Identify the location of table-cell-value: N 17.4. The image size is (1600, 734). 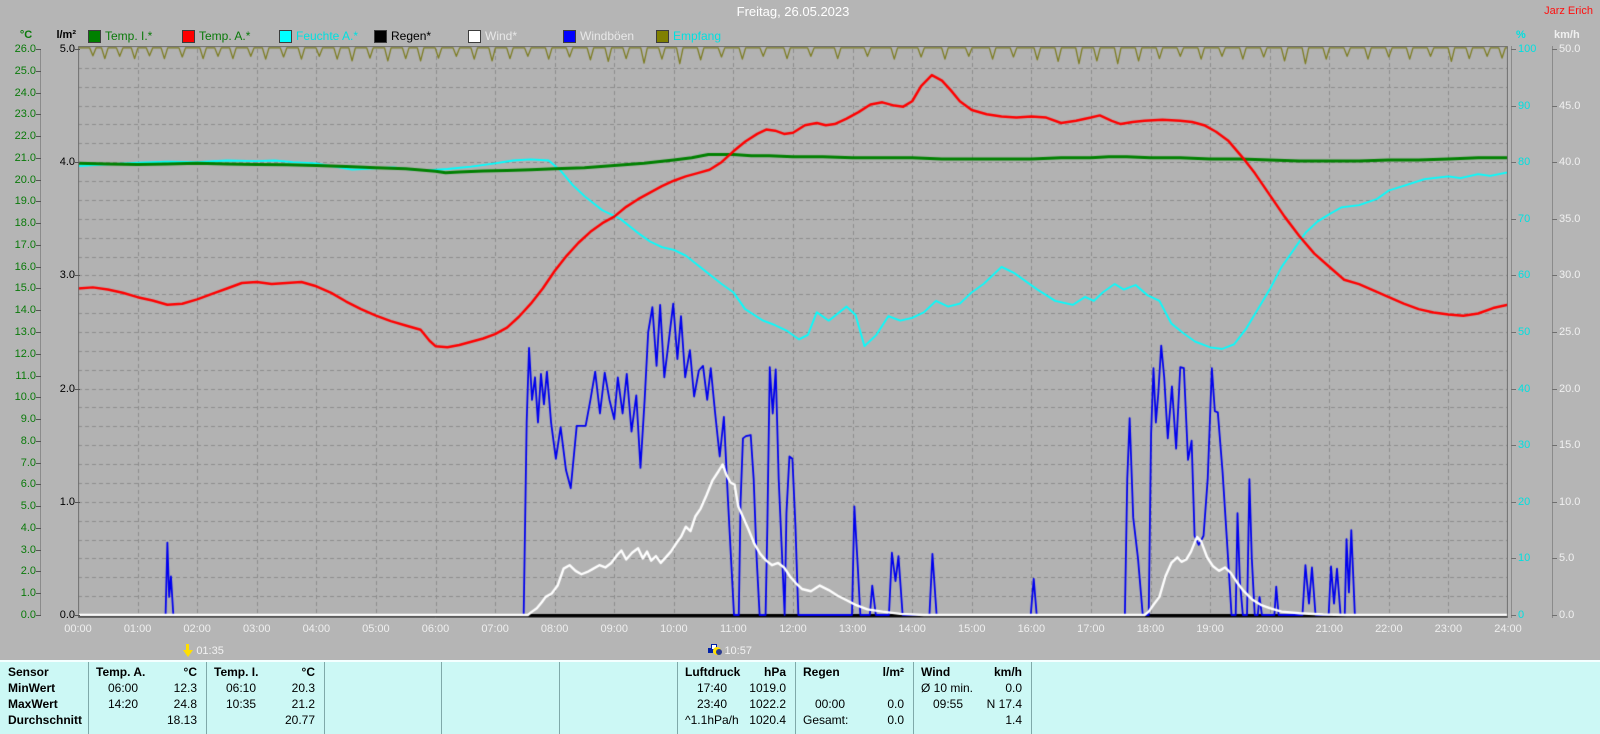
(1004, 704).